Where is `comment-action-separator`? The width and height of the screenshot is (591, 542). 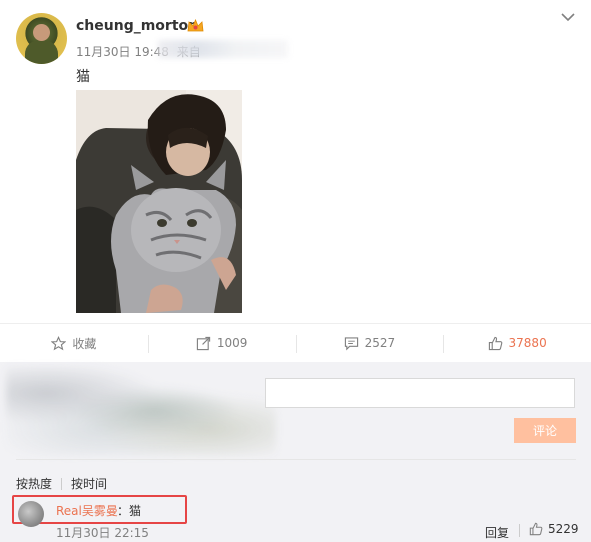 comment-action-separator is located at coordinates (519, 530).